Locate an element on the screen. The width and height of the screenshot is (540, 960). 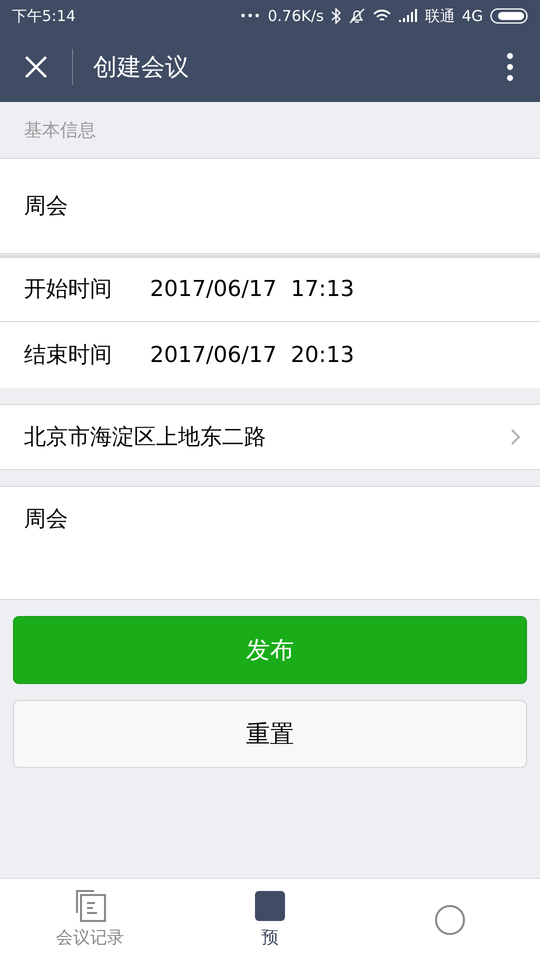
time-label: 开始时间 is located at coordinates (68, 290).